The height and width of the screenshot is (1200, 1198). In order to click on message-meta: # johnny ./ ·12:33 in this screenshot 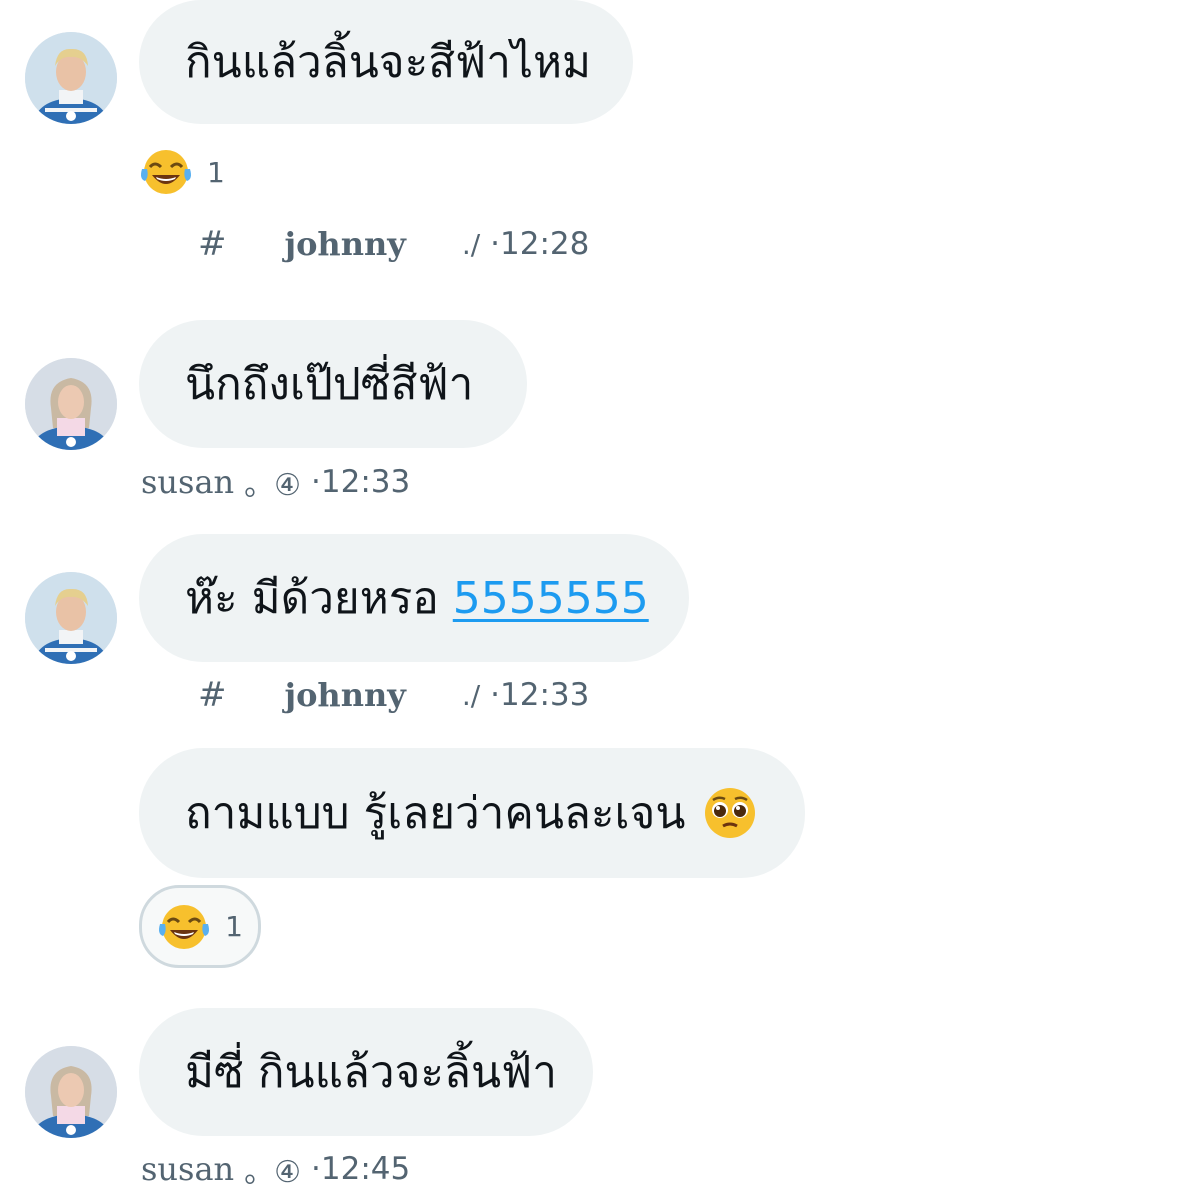, I will do `click(393, 695)`.